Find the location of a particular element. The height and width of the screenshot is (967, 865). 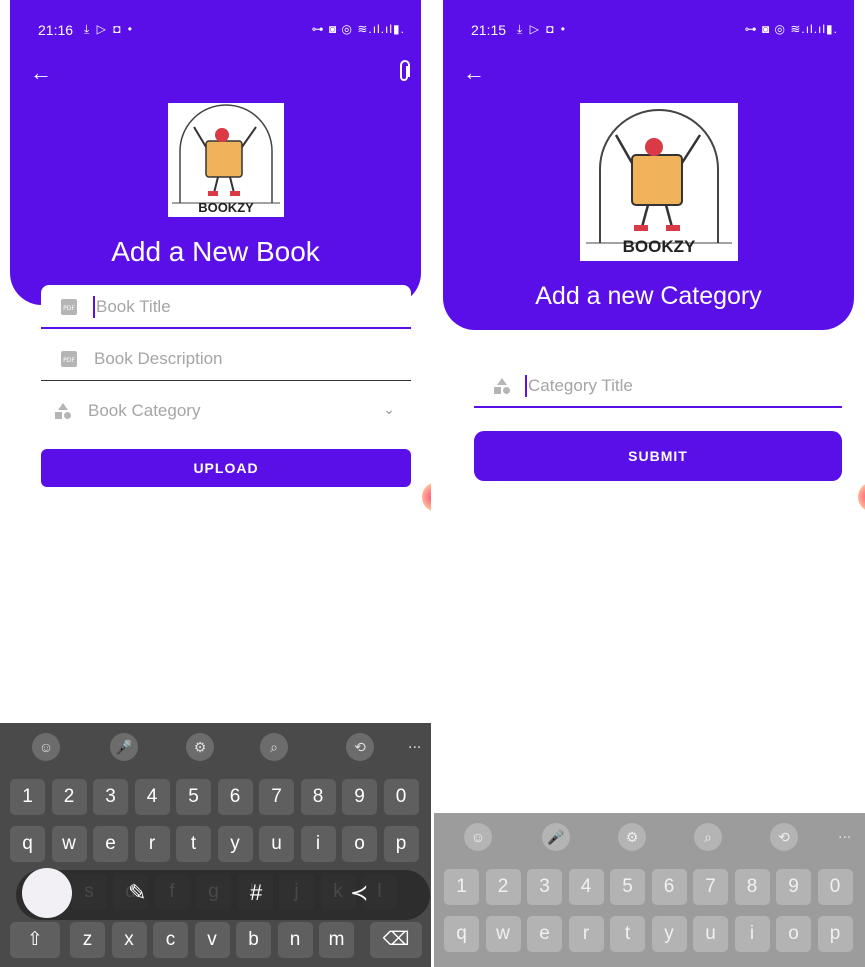

svg-text: PDF is located at coordinates (69, 360).